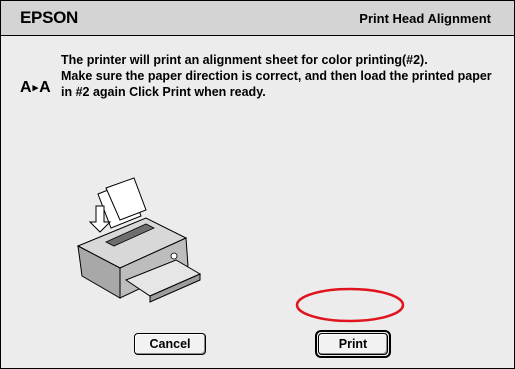 This screenshot has width=515, height=369. I want to click on brand-logo: EPSON, so click(49, 17).